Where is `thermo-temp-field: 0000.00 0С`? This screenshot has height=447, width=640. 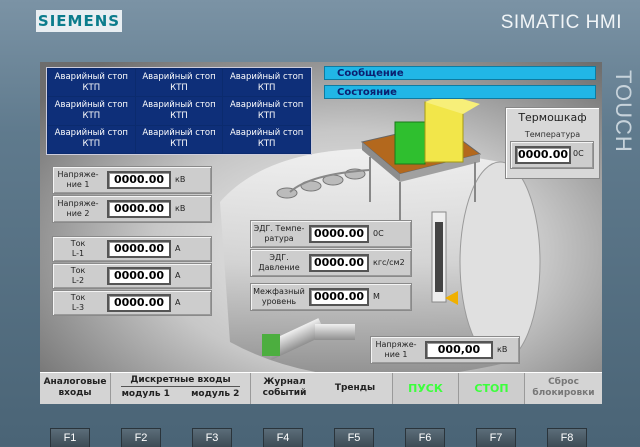
thermo-temp-field: 0000.00 0С is located at coordinates (552, 155).